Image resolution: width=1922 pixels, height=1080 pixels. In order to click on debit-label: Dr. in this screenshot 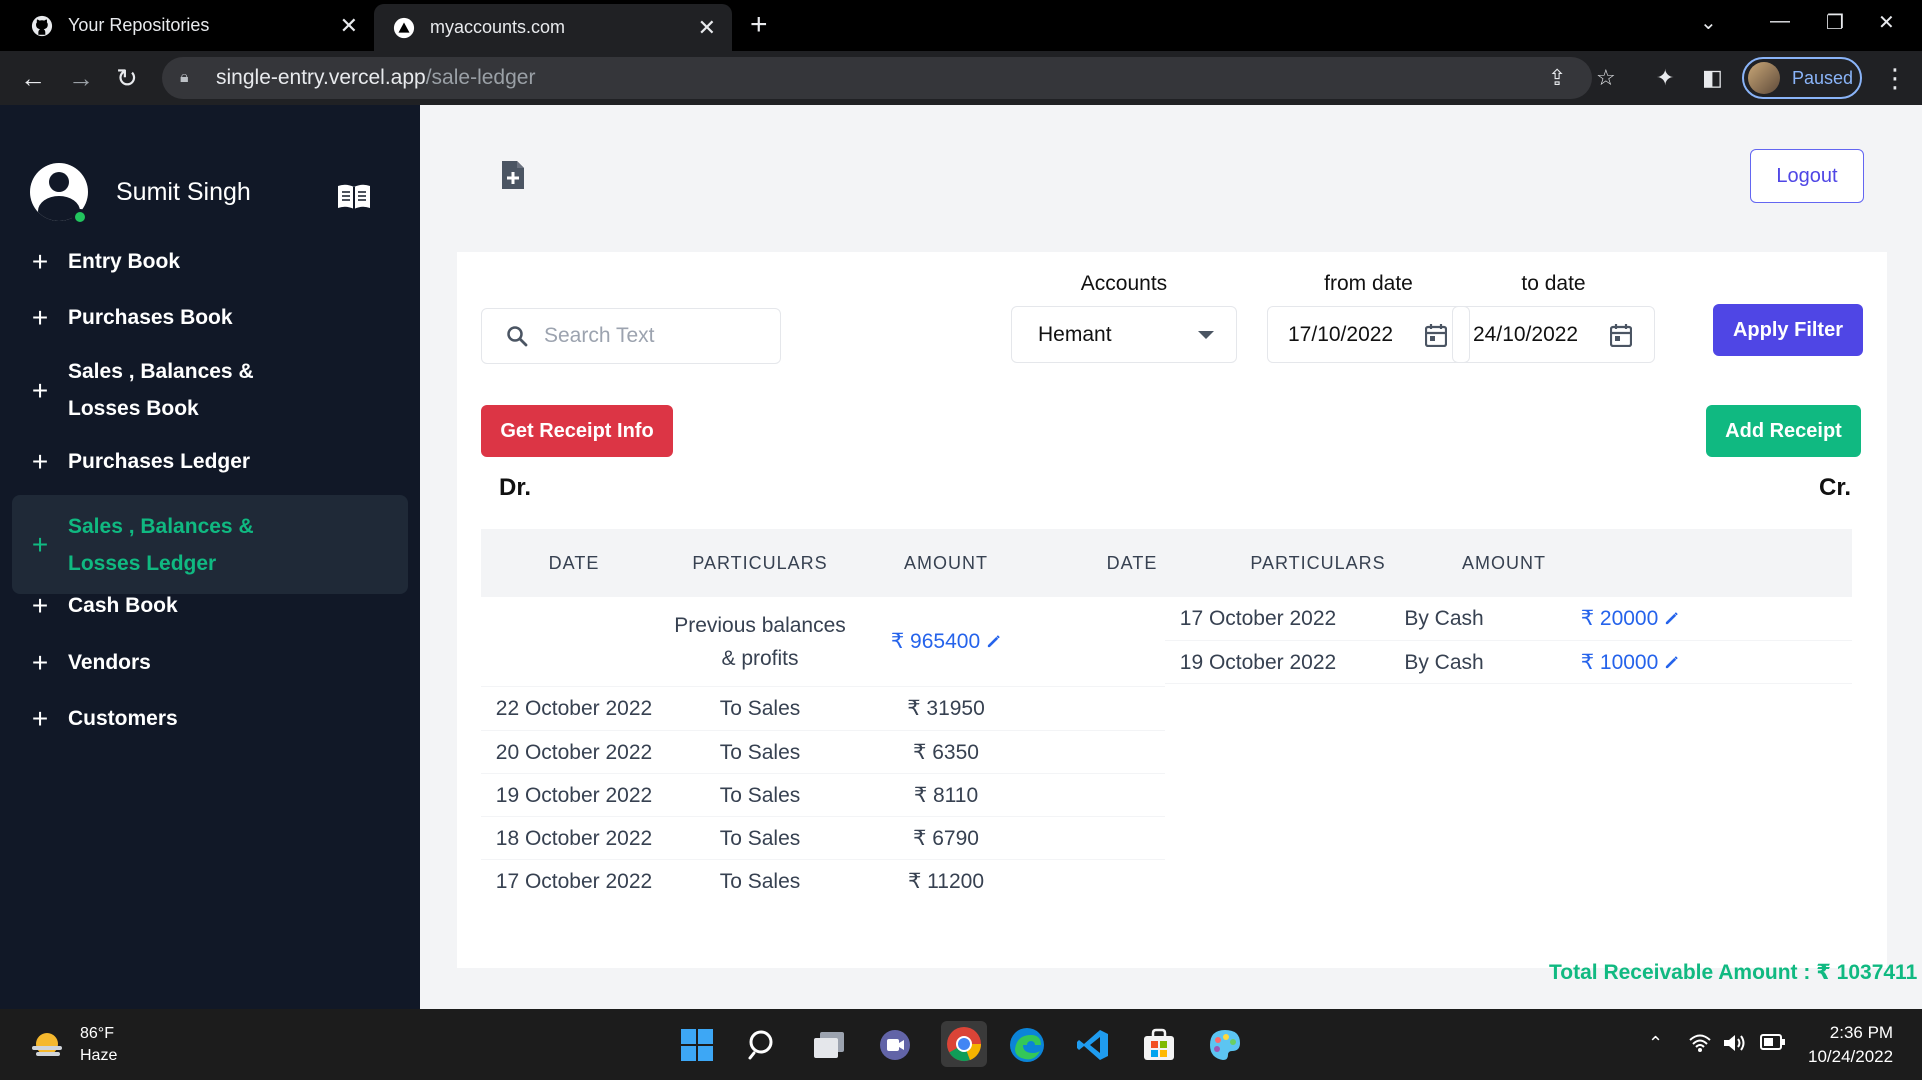, I will do `click(515, 487)`.